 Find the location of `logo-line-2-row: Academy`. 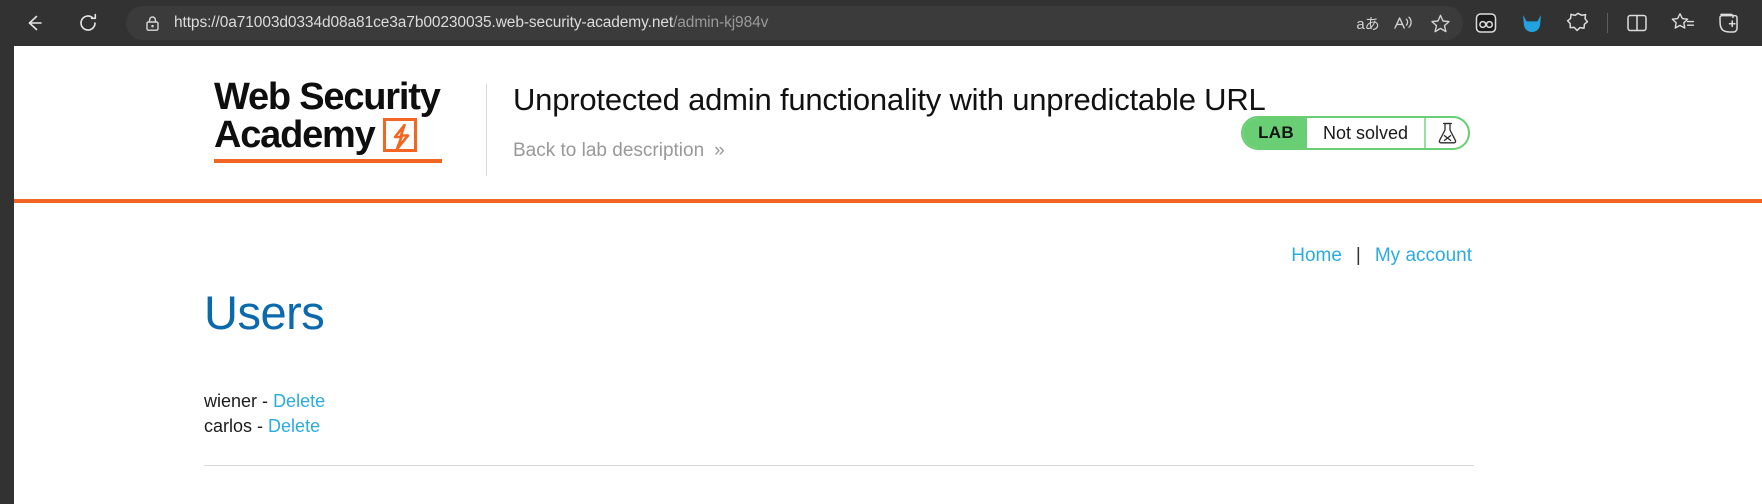

logo-line-2-row: Academy is located at coordinates (339, 135).